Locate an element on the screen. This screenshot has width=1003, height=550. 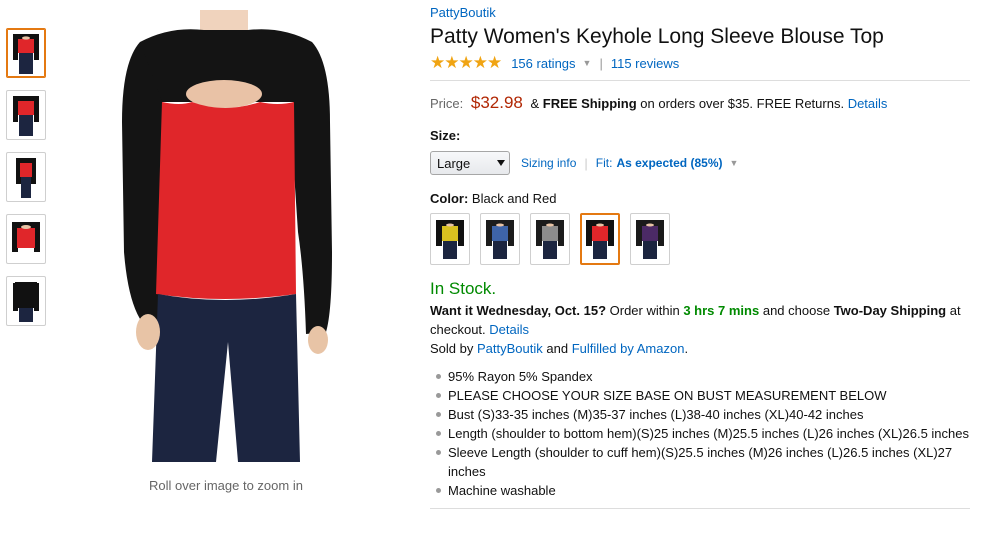
price-amount: $32.98 is located at coordinates (496, 102).